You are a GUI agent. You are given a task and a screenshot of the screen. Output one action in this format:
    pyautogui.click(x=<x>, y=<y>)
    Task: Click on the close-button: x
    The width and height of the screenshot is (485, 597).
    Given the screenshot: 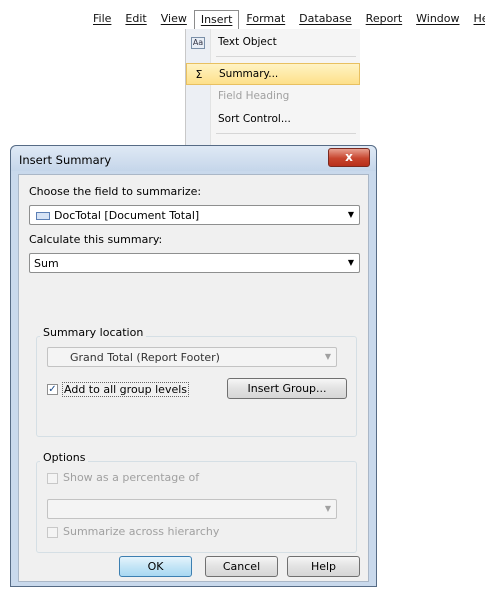 What is the action you would take?
    pyautogui.click(x=349, y=157)
    